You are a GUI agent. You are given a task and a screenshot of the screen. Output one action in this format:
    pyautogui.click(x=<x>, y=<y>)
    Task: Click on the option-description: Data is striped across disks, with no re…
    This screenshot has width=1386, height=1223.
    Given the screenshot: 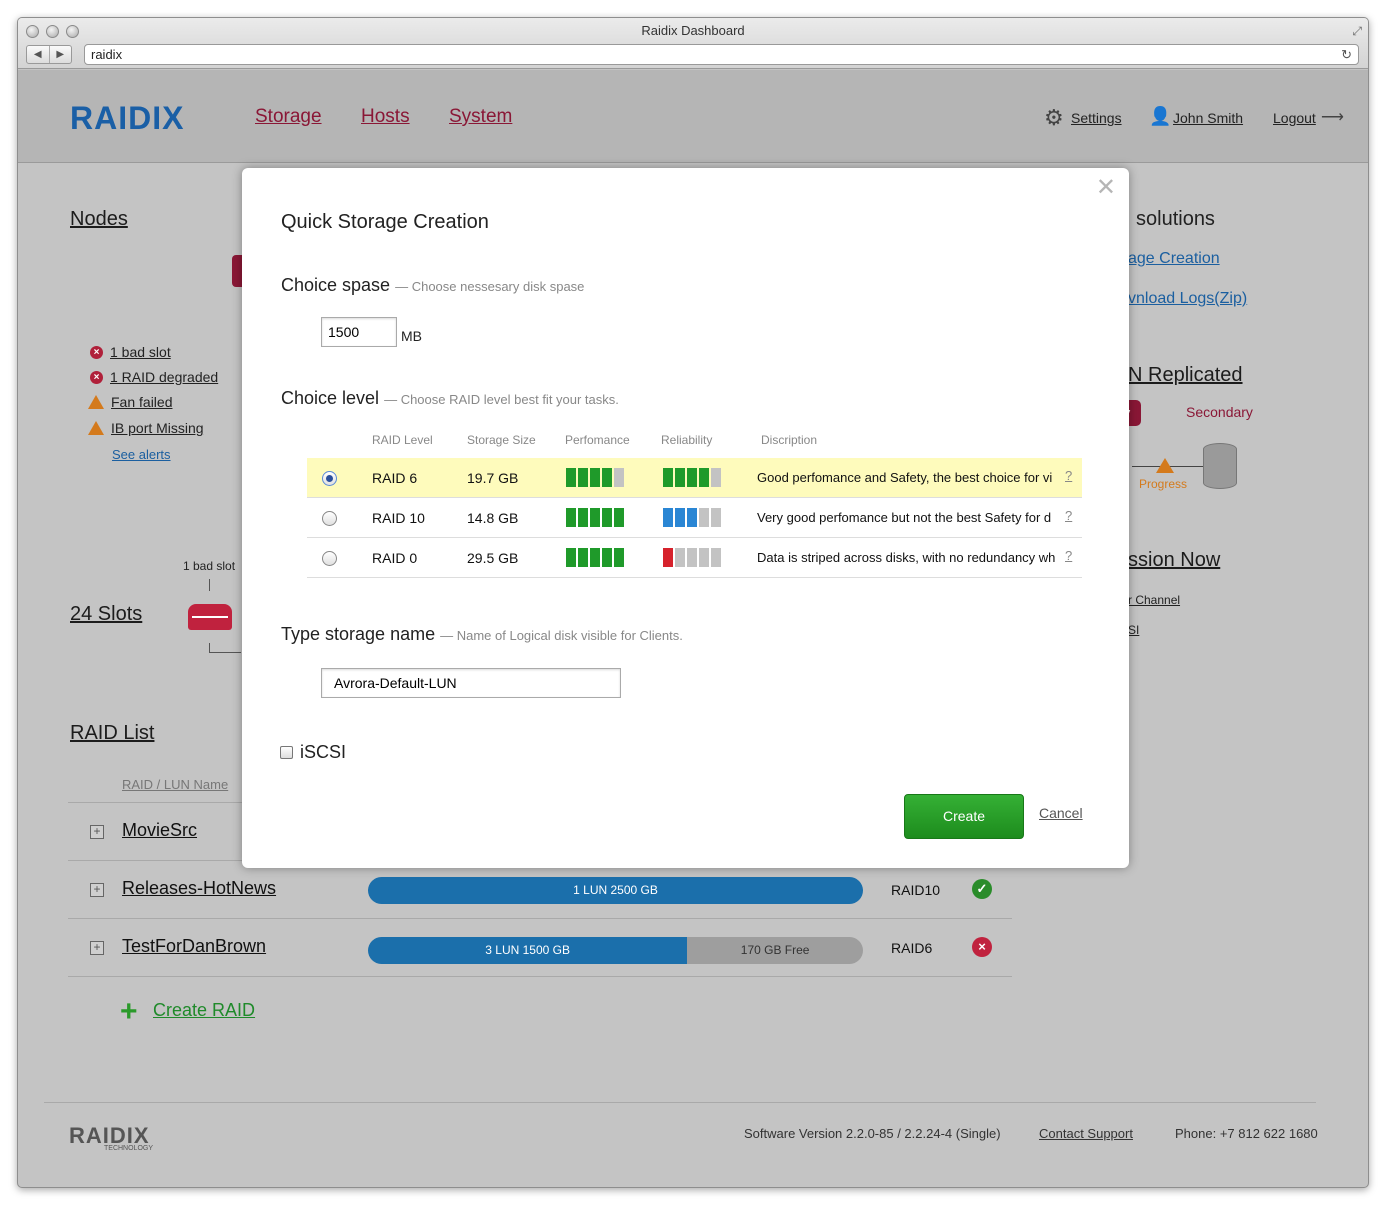 What is the action you would take?
    pyautogui.click(x=906, y=557)
    